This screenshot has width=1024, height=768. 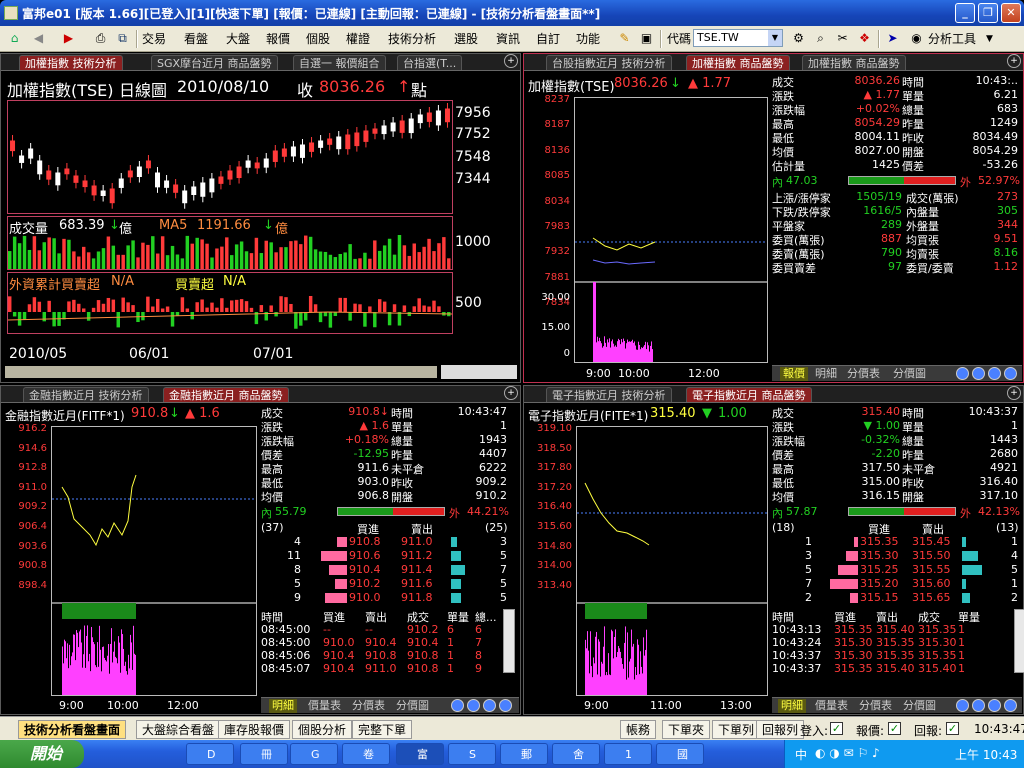 I want to click on ime-indicator: 中, so click(x=801, y=754).